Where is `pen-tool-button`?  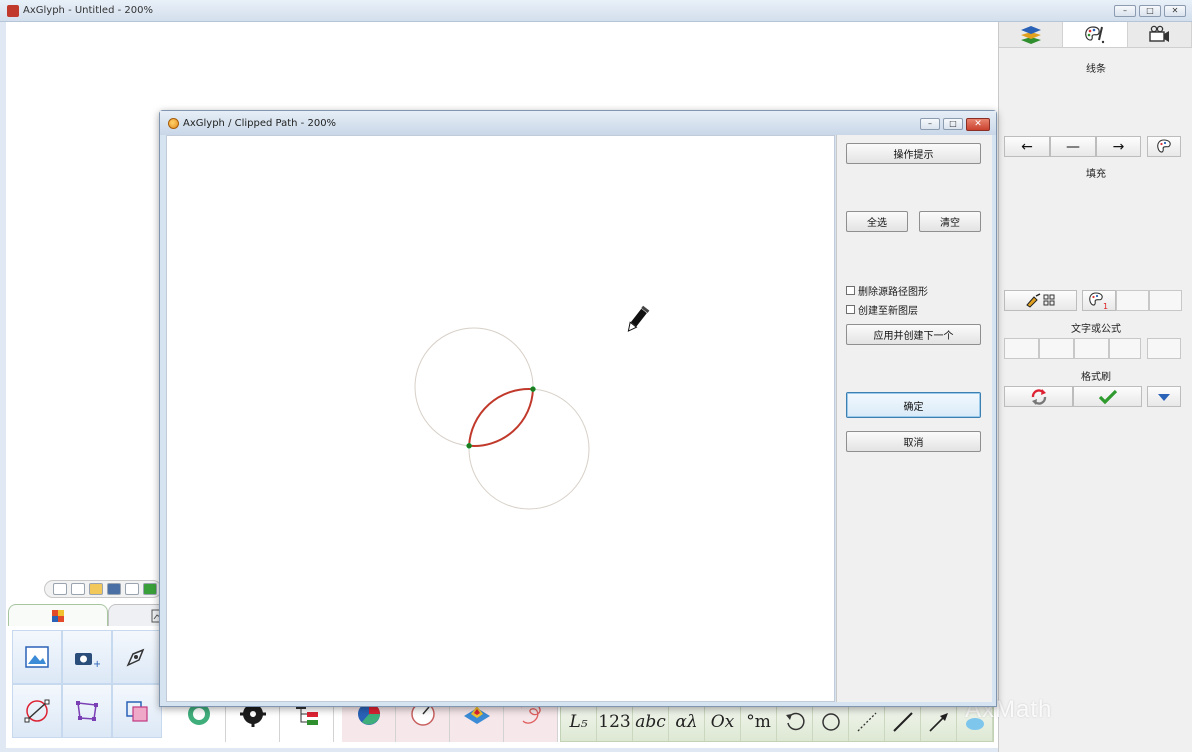
pen-tool-button is located at coordinates (137, 657).